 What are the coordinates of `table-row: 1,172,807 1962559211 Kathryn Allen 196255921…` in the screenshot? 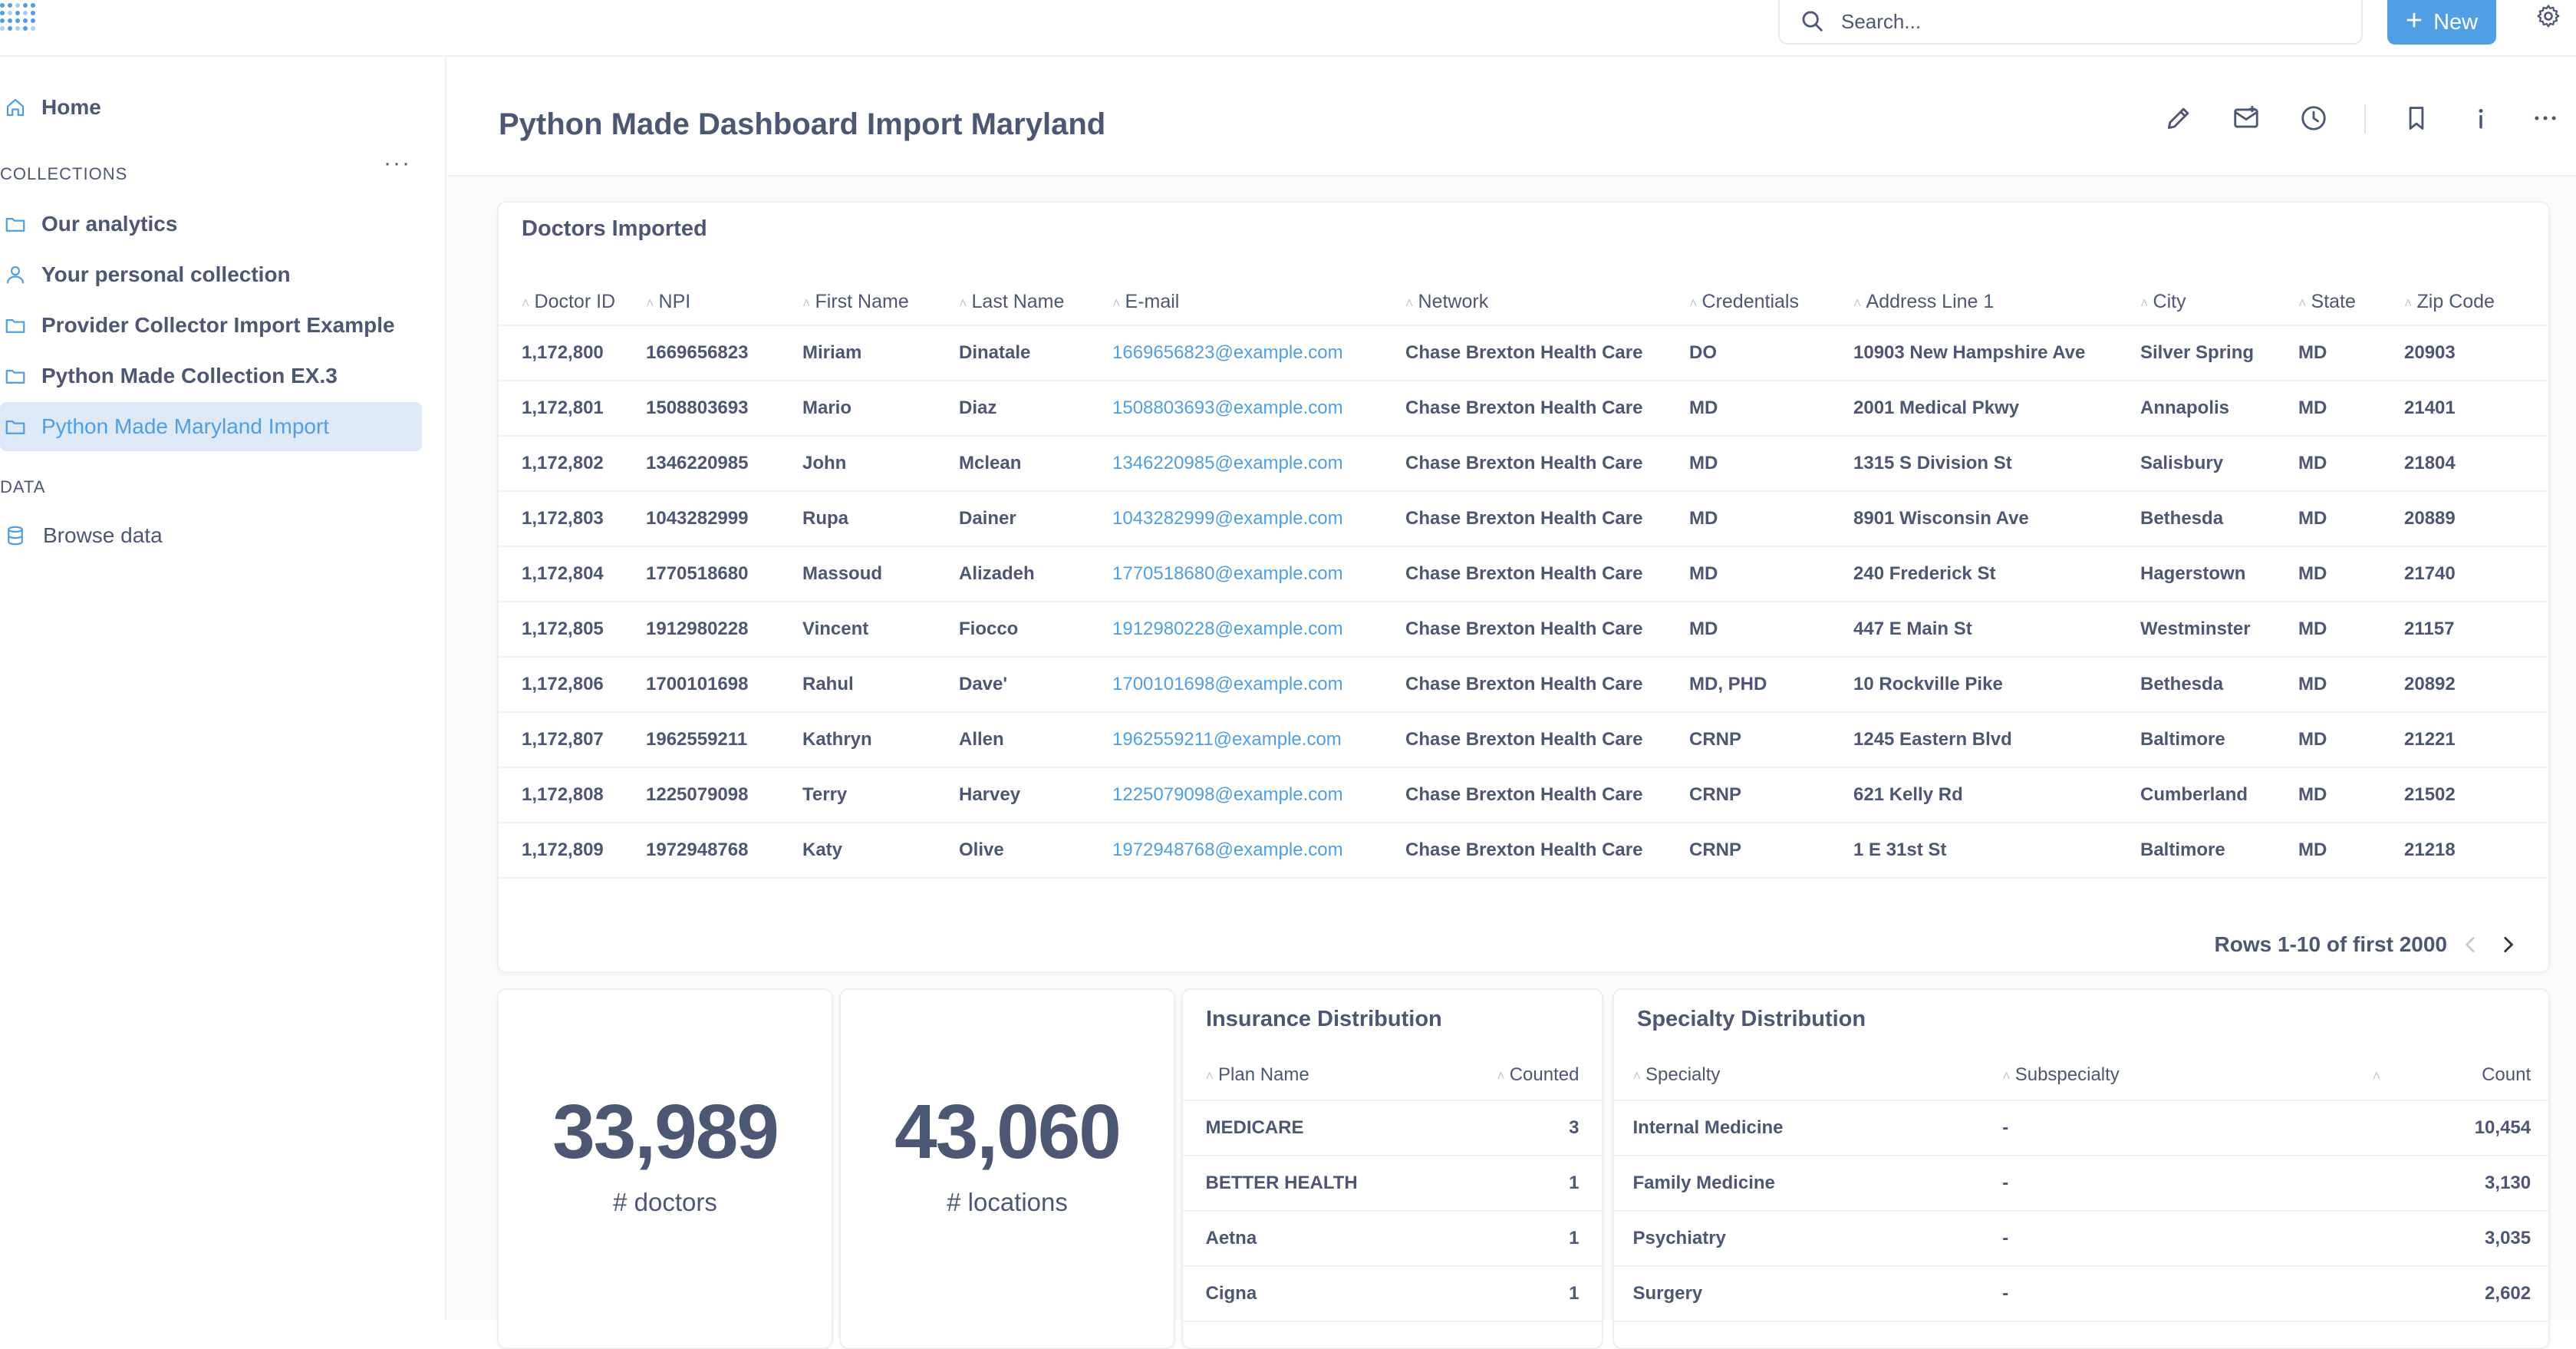 It's located at (1523, 739).